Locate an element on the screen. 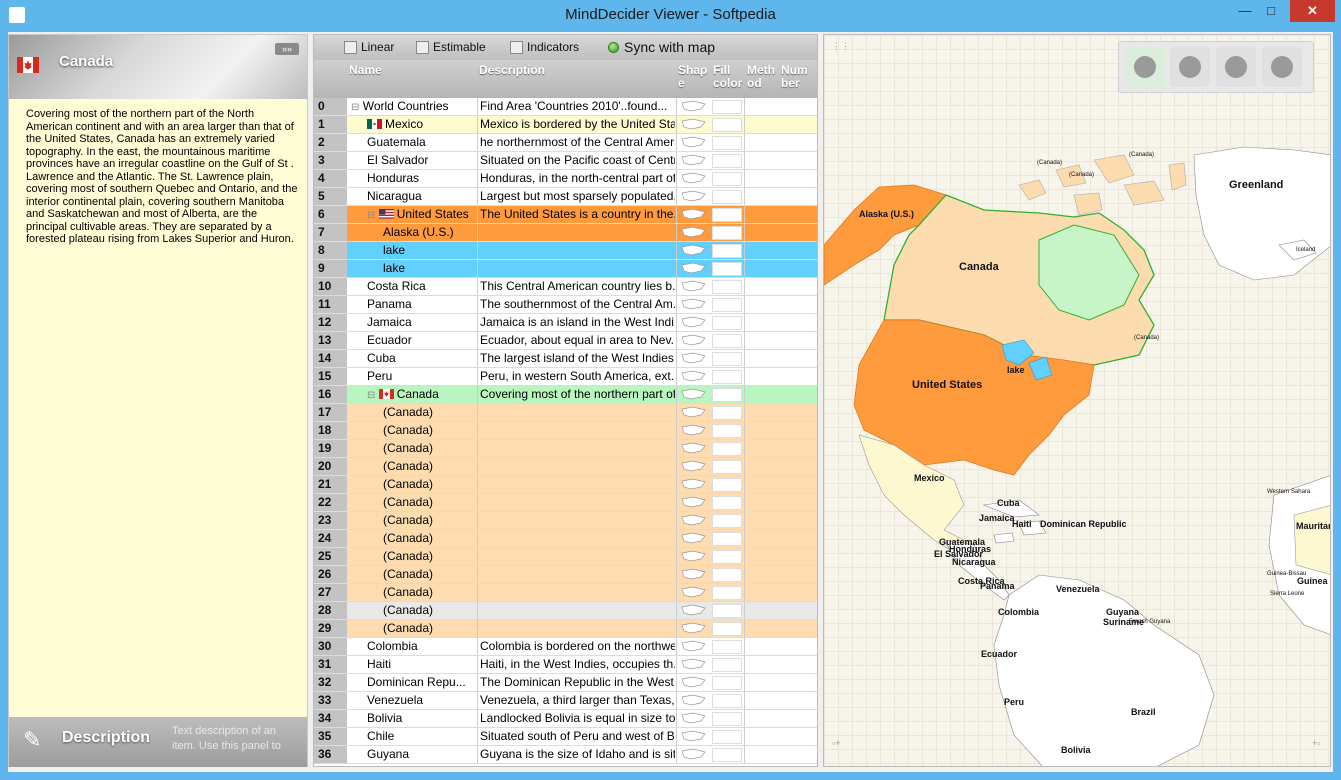  map-label-venezuela: Venezuela is located at coordinates (1078, 589).